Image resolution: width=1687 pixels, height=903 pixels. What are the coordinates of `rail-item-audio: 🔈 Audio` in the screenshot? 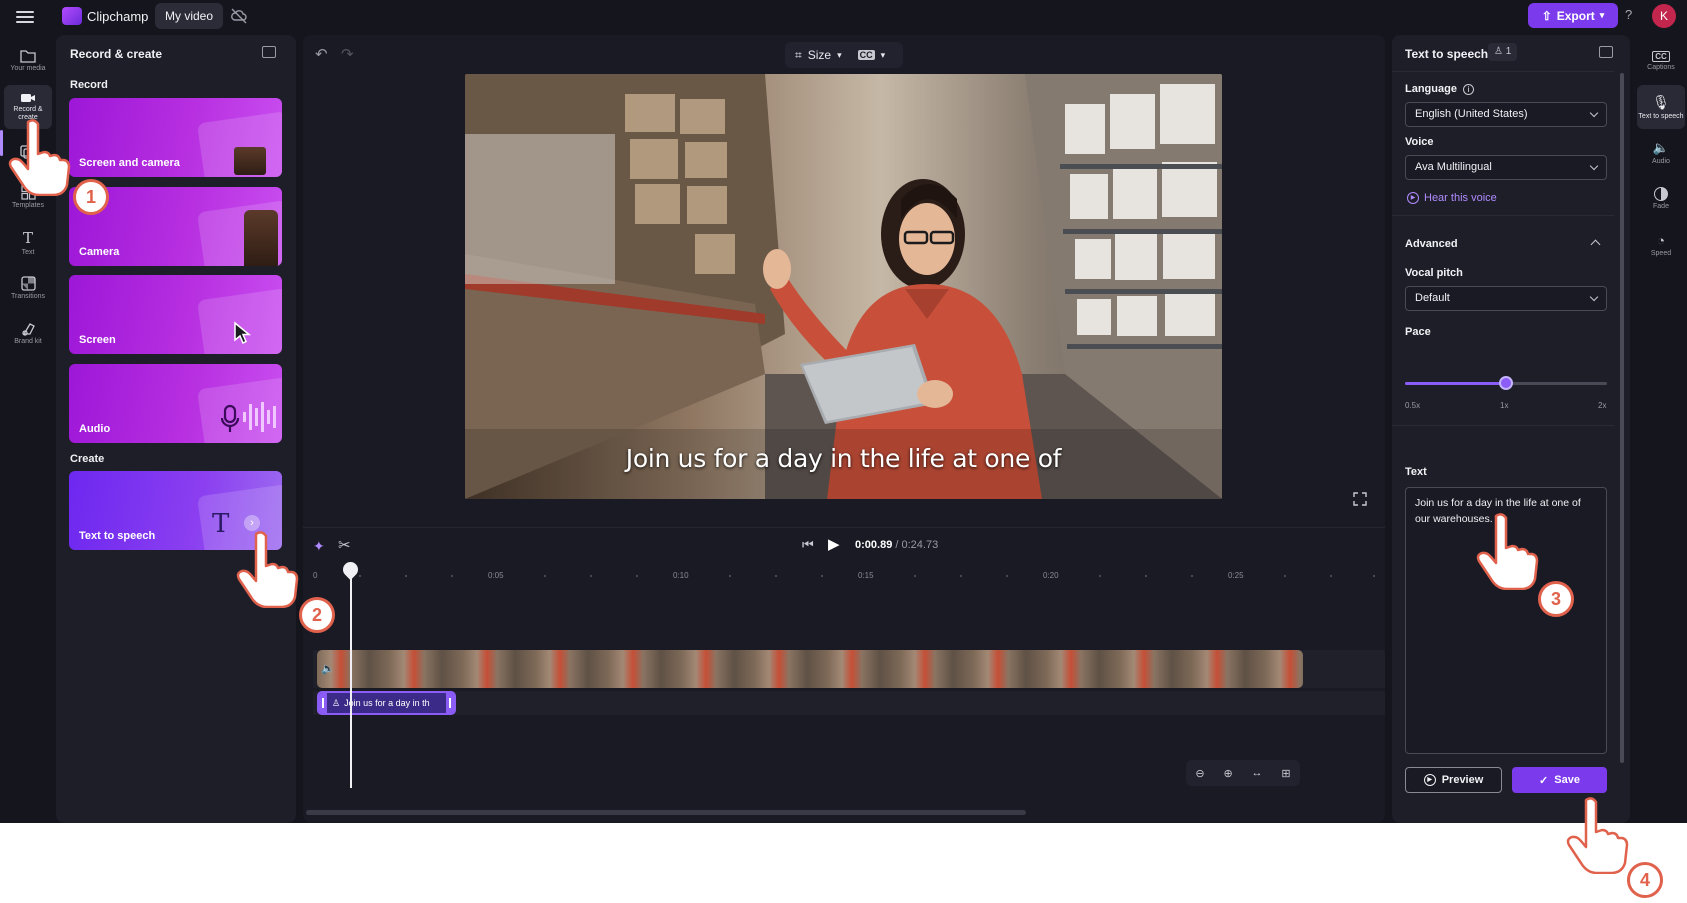 It's located at (1661, 153).